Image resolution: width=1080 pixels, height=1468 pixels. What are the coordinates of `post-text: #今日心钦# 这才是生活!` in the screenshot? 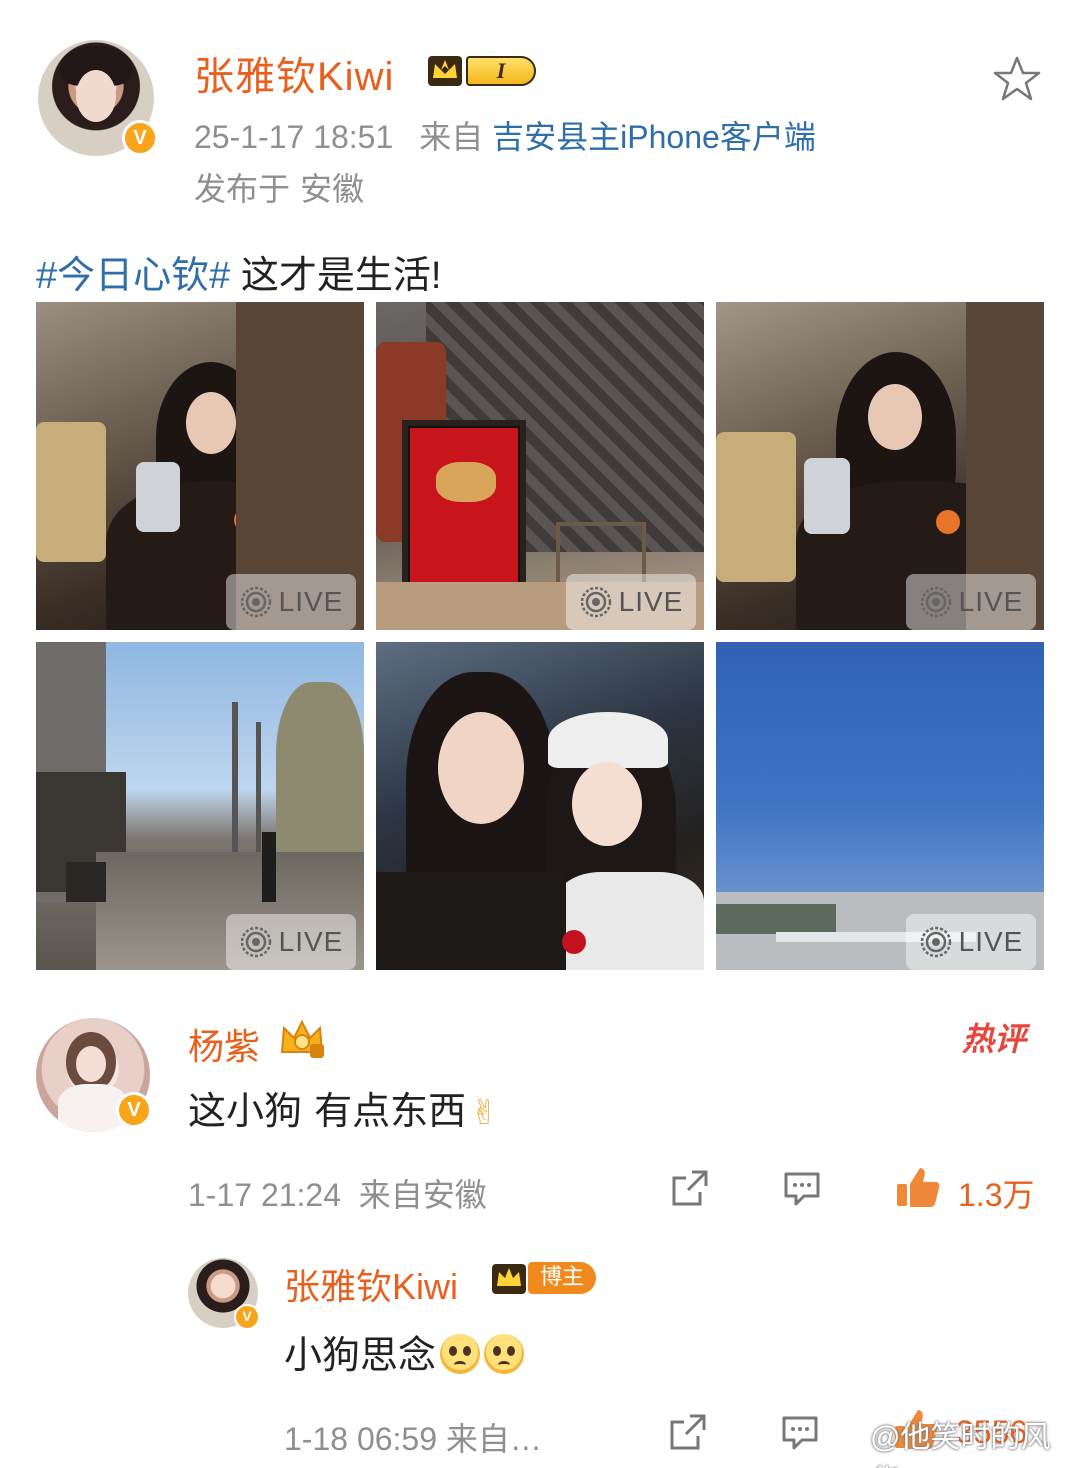 It's located at (238, 271).